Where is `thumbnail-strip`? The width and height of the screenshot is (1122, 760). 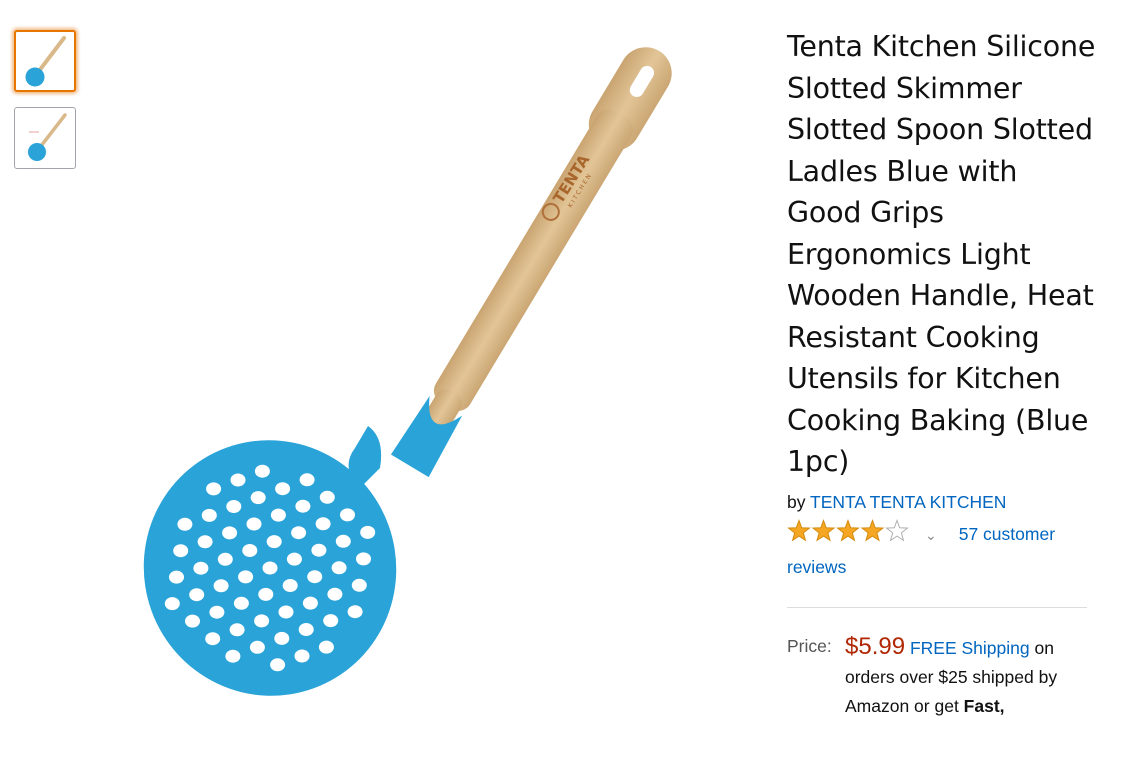 thumbnail-strip is located at coordinates (48, 107).